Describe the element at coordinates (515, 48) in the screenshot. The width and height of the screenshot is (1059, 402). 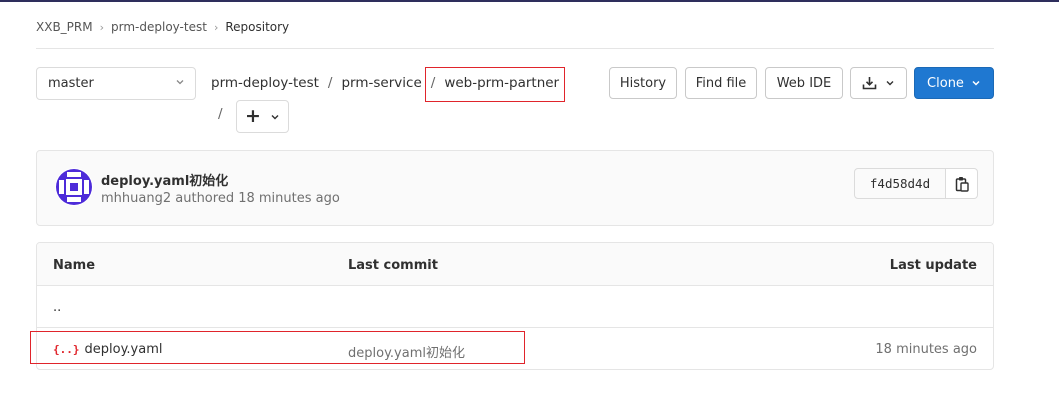
I see `divider` at that location.